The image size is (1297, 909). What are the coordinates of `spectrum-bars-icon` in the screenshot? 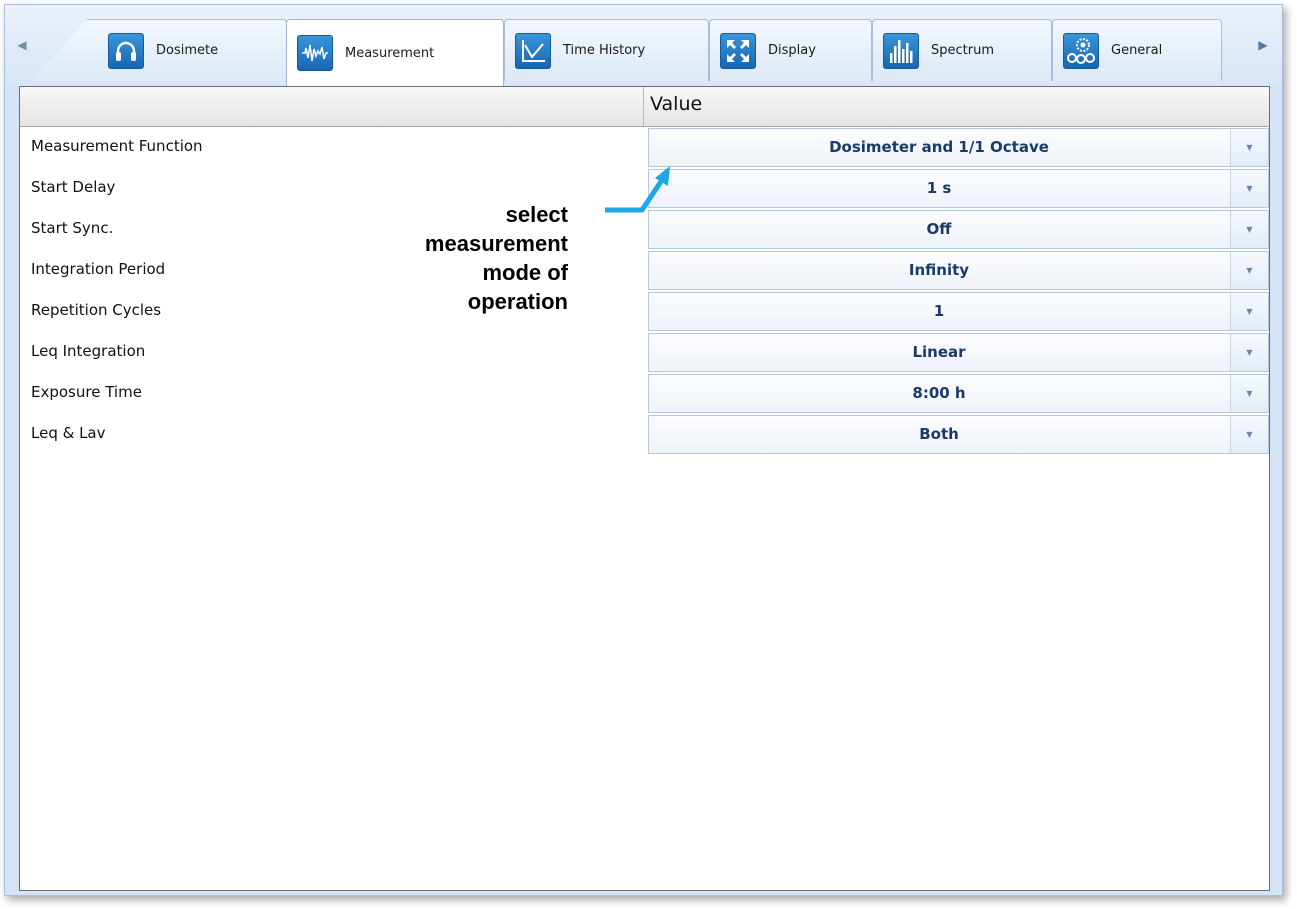 It's located at (901, 50).